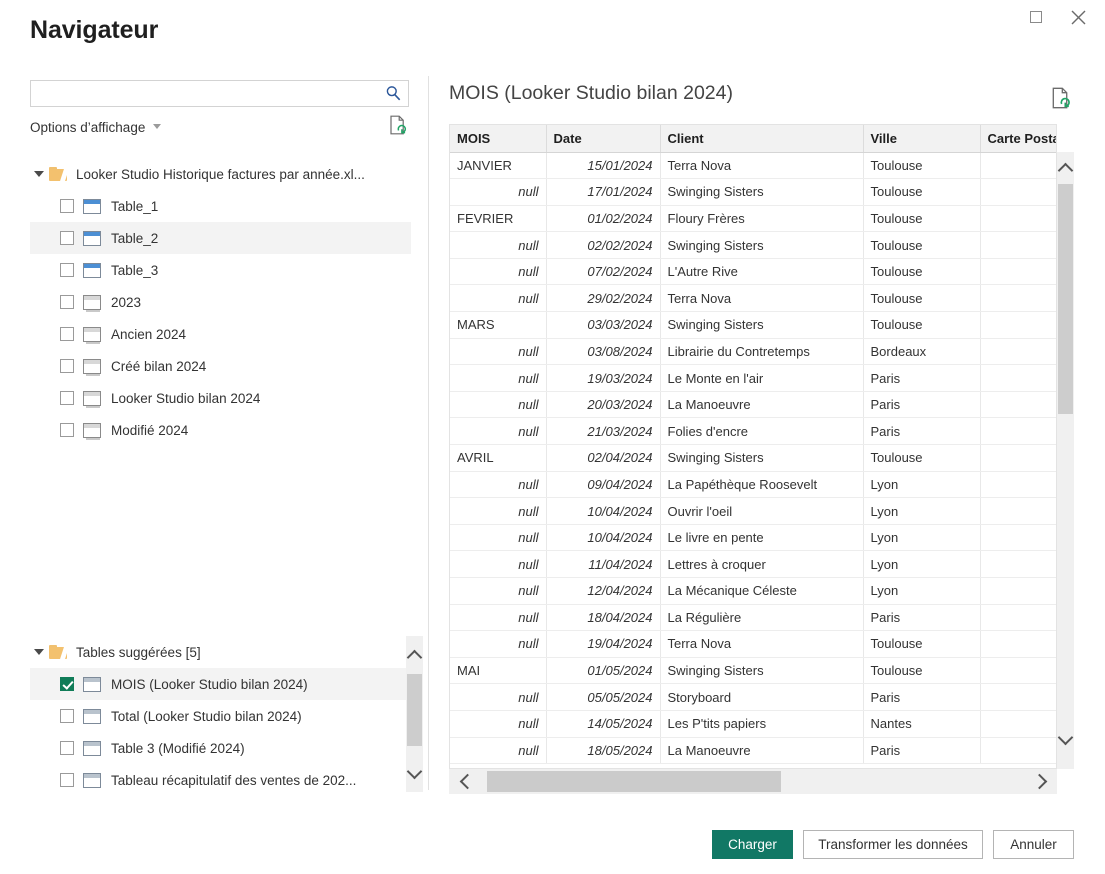  What do you see at coordinates (753, 511) in the screenshot?
I see `table-row: null 10/04/2024 Ouvrir l'oeil Lyon` at bounding box center [753, 511].